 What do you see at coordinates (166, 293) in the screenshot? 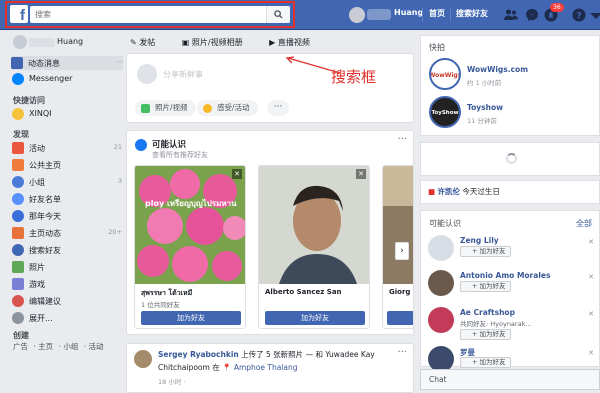
I see `suggestion-name: สุพรรษา โต้วเหมี` at bounding box center [166, 293].